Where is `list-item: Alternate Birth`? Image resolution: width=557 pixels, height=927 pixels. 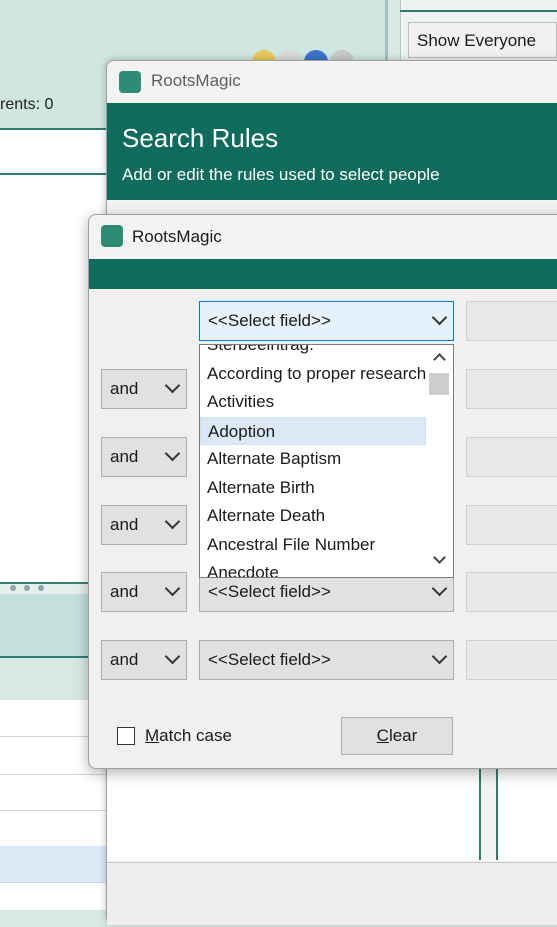 list-item: Alternate Birth is located at coordinates (313, 488).